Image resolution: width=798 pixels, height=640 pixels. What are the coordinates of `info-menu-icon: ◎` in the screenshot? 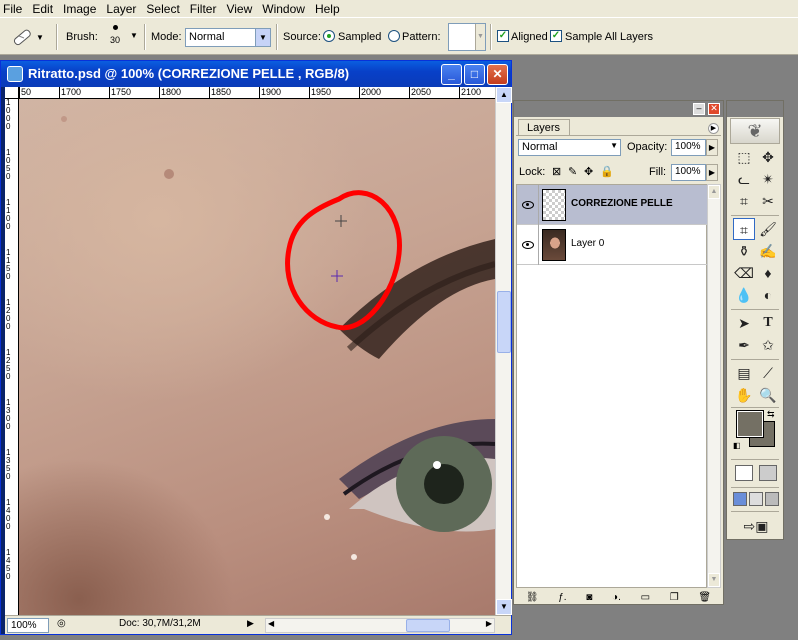 It's located at (61, 623).